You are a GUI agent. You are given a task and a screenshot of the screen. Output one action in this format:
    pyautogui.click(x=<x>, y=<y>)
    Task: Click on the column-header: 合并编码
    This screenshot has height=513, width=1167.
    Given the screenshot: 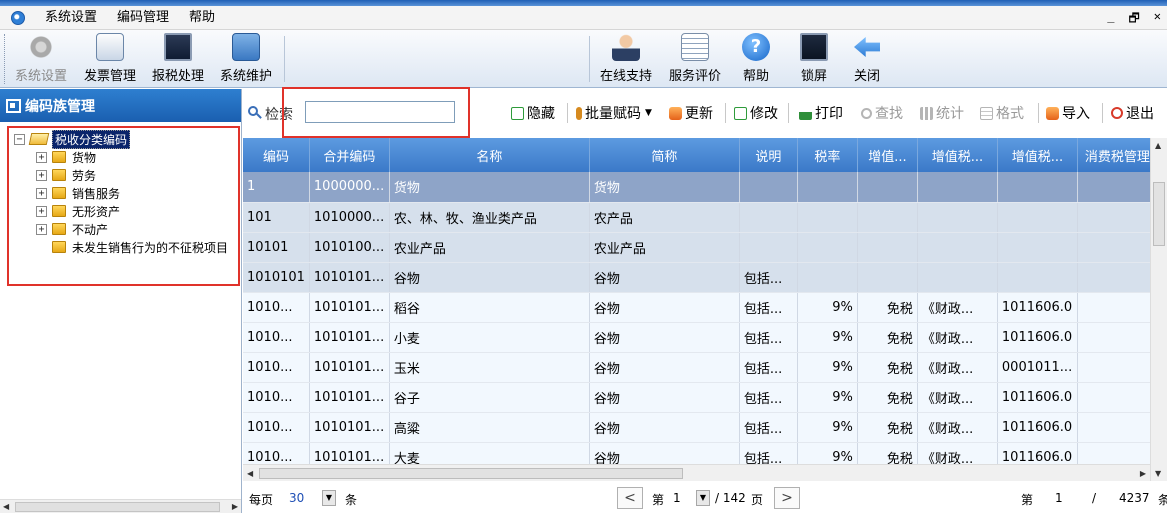 What is the action you would take?
    pyautogui.click(x=349, y=155)
    